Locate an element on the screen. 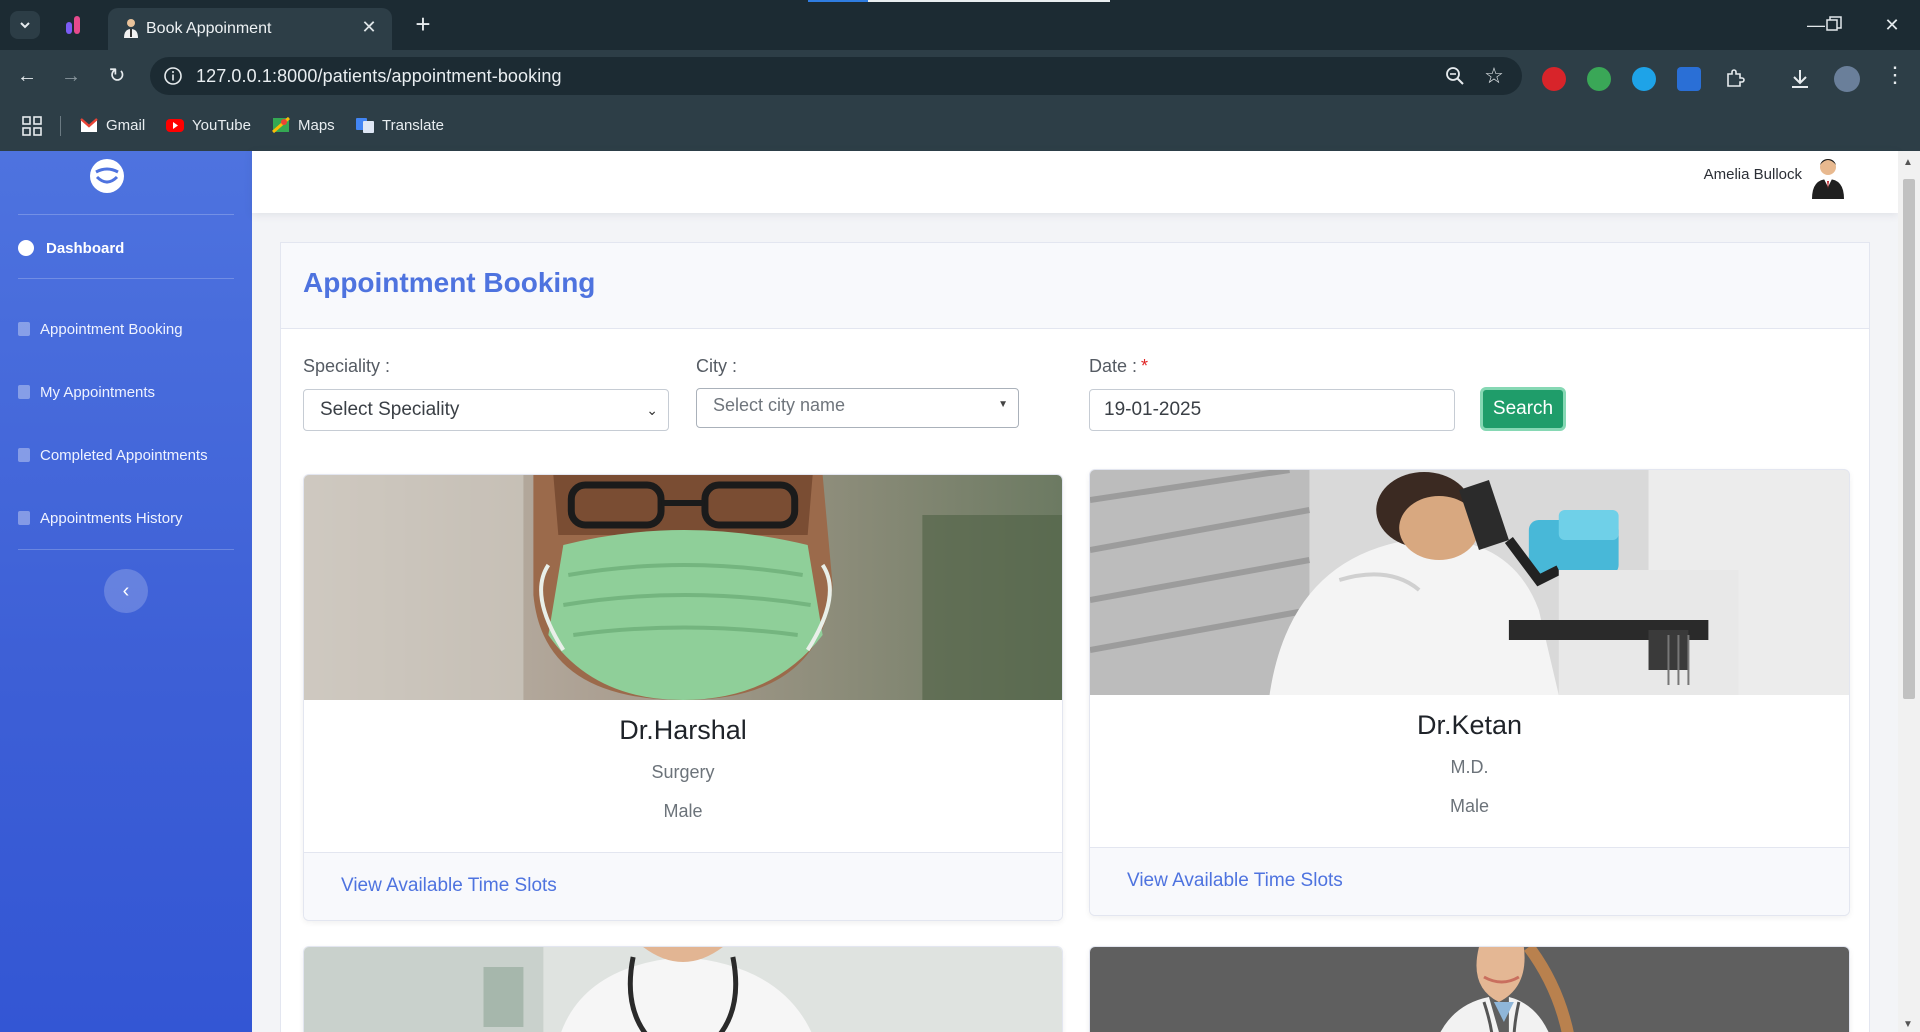 This screenshot has width=1920, height=1032. sidebar-item-appointments-history: Appointments History is located at coordinates (100, 518).